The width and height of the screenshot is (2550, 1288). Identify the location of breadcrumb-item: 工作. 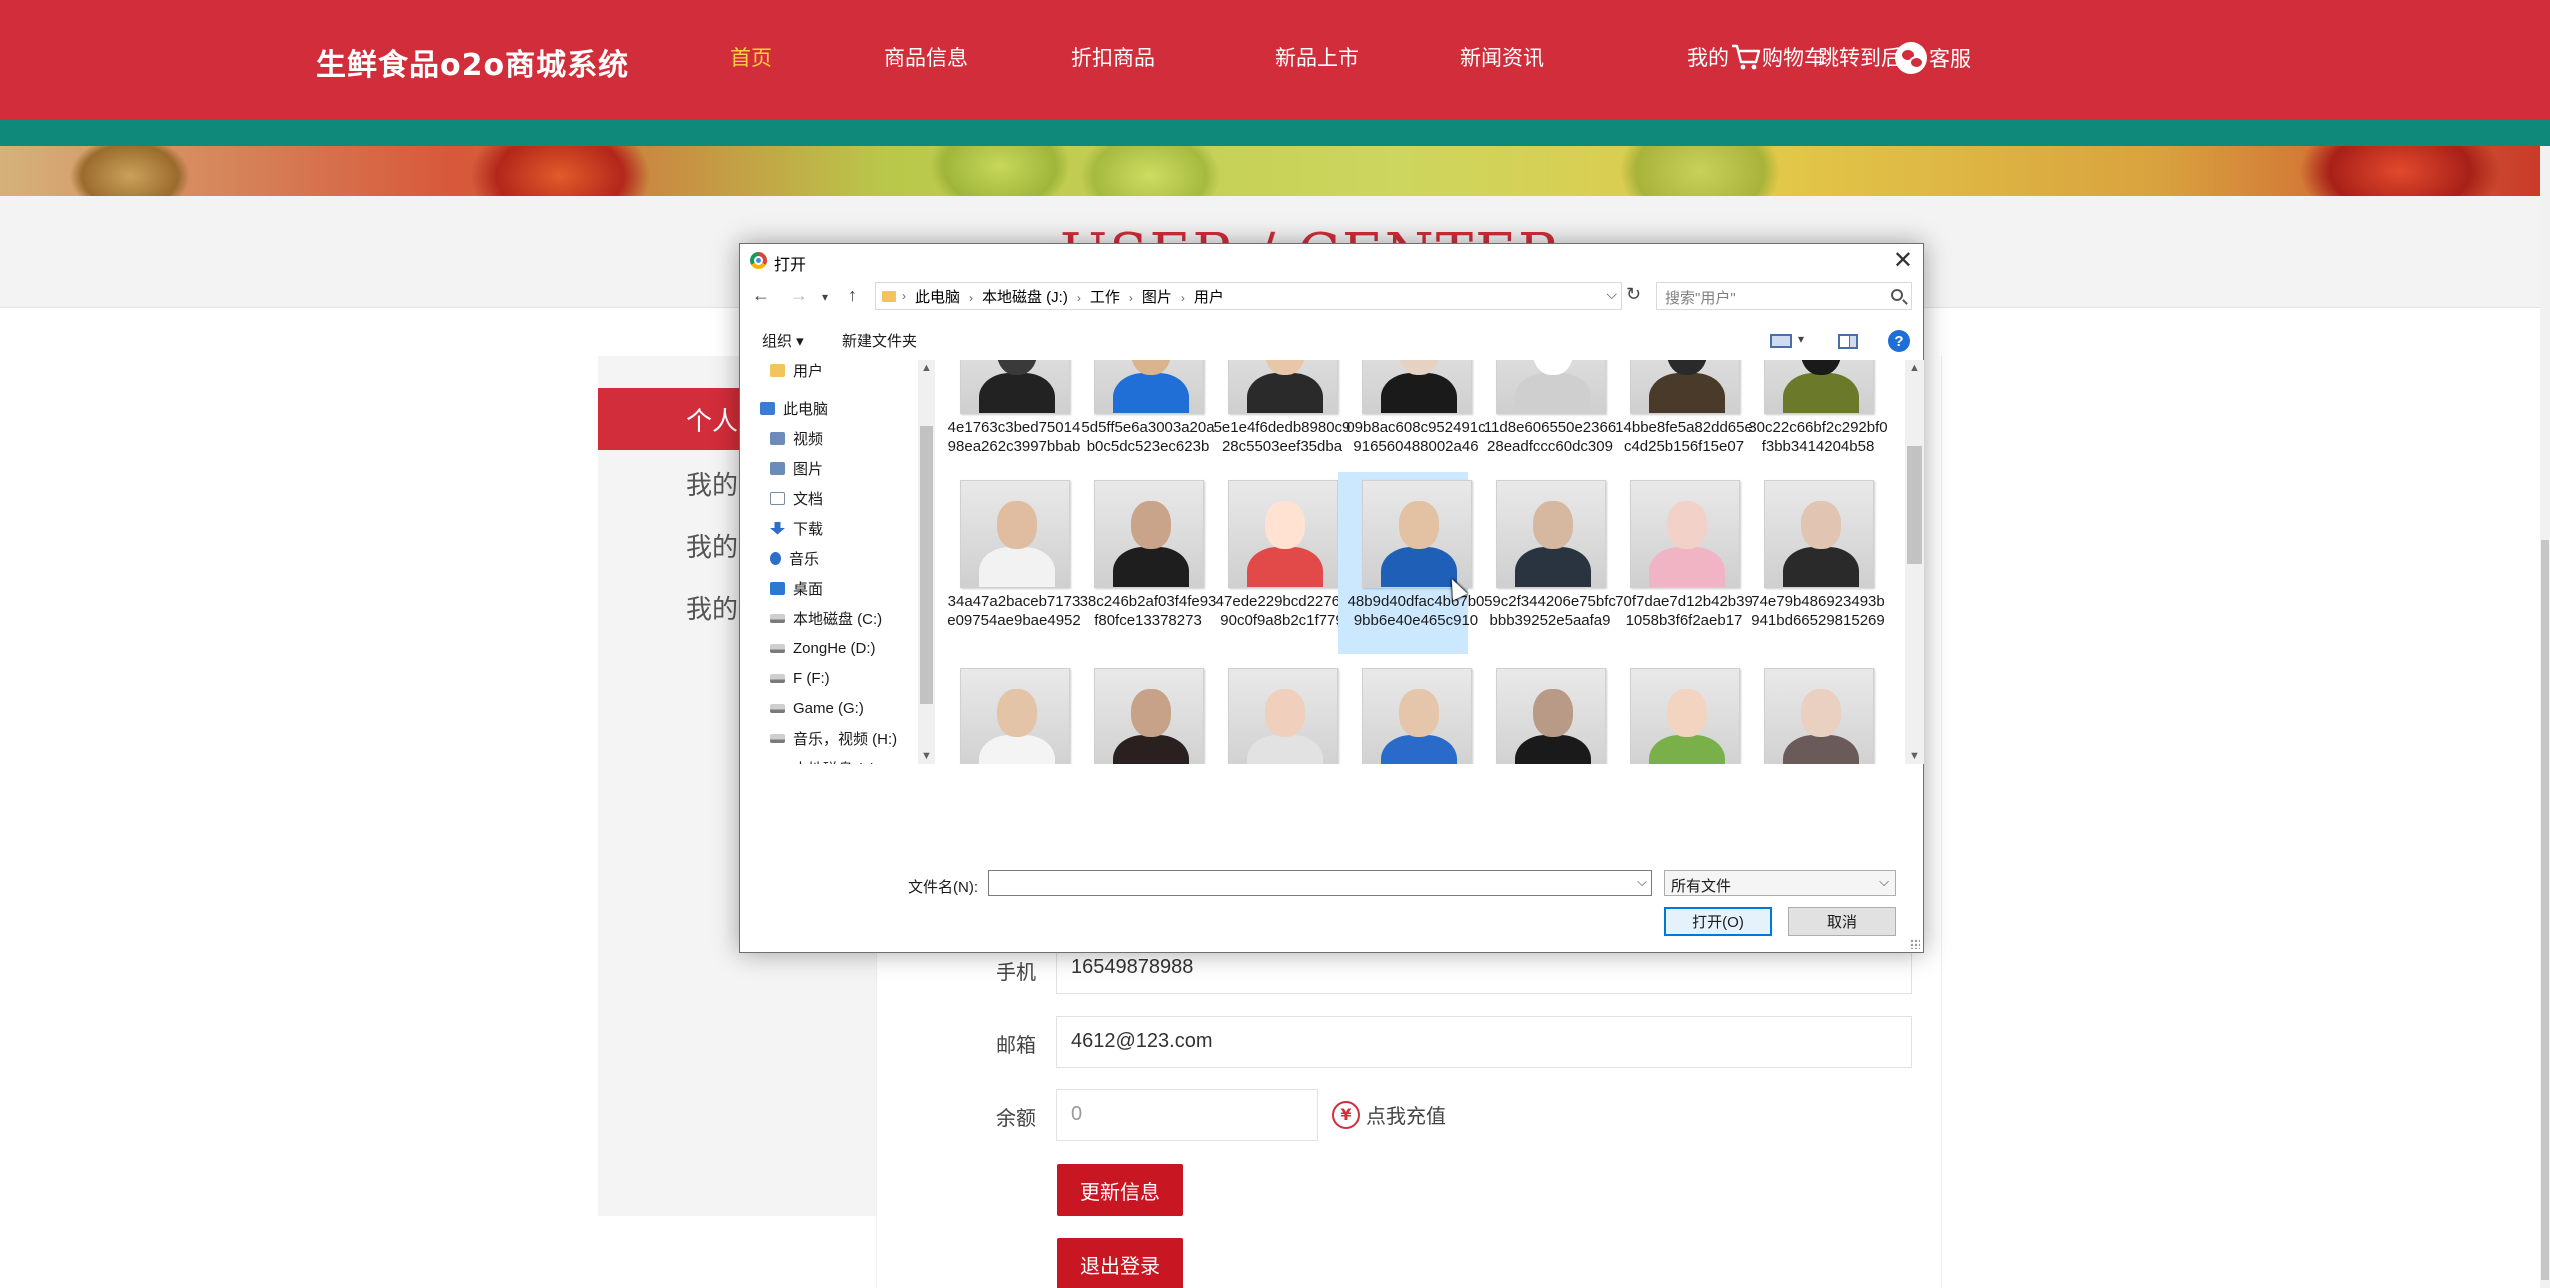
(1105, 297).